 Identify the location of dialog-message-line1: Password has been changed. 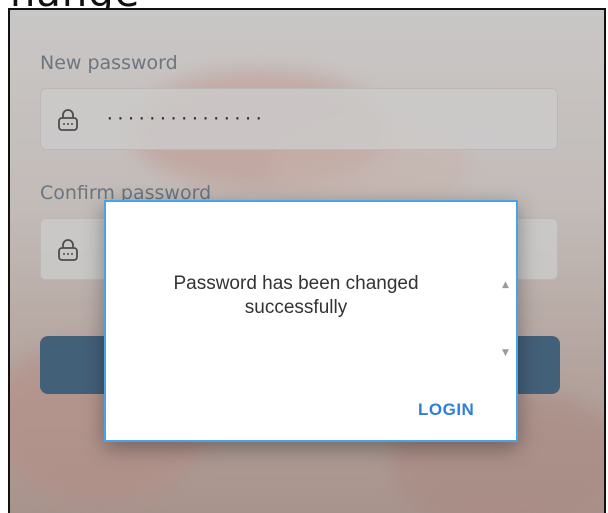
(296, 283).